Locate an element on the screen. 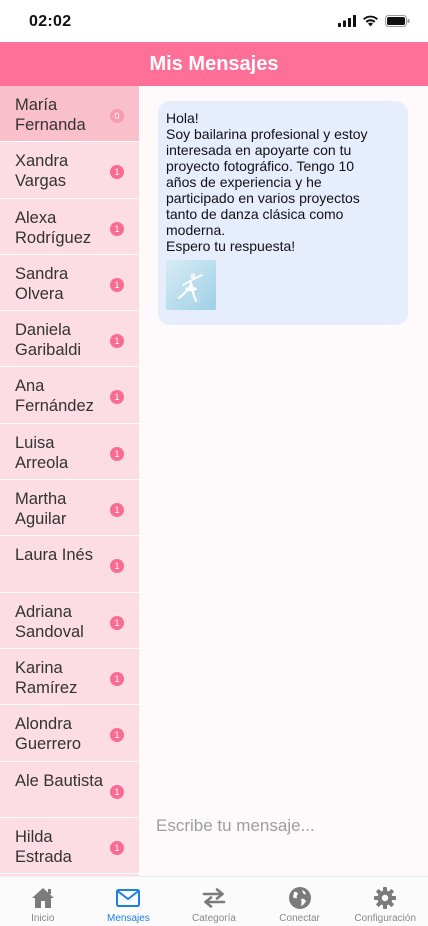 This screenshot has width=428, height=926. contact-item: Ana Fernández 1 is located at coordinates (69, 395).